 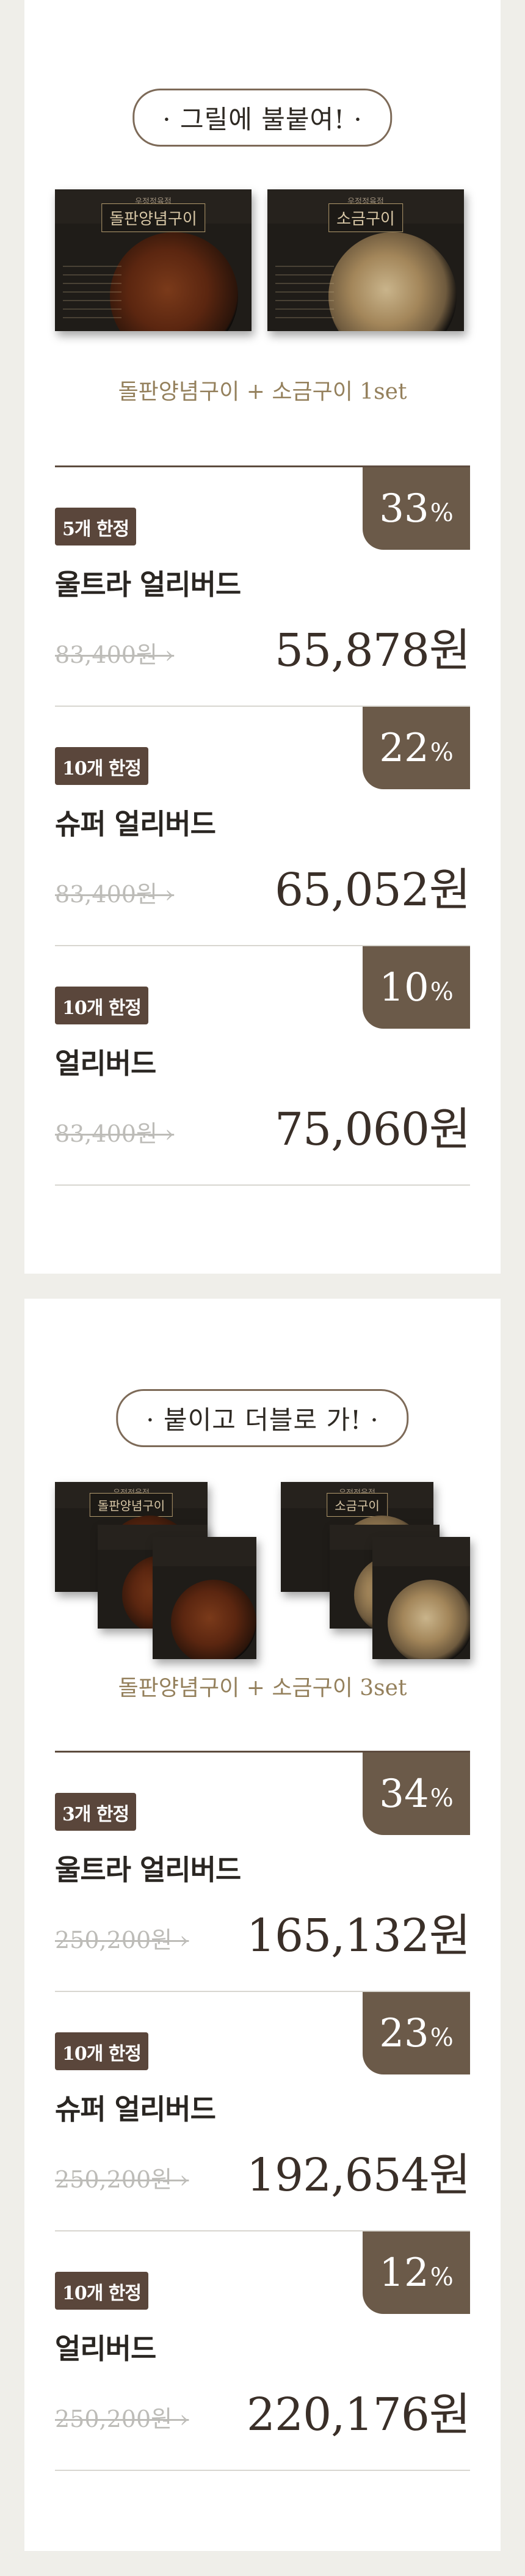 What do you see at coordinates (372, 1129) in the screenshot?
I see `sale-price: 75,060원` at bounding box center [372, 1129].